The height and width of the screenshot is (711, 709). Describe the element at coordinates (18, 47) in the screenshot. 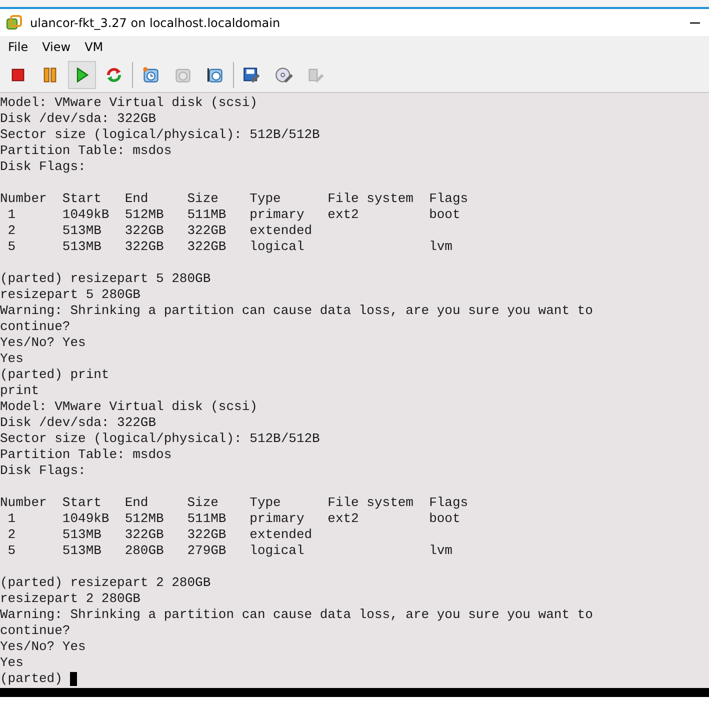

I see `menu-item: File` at that location.